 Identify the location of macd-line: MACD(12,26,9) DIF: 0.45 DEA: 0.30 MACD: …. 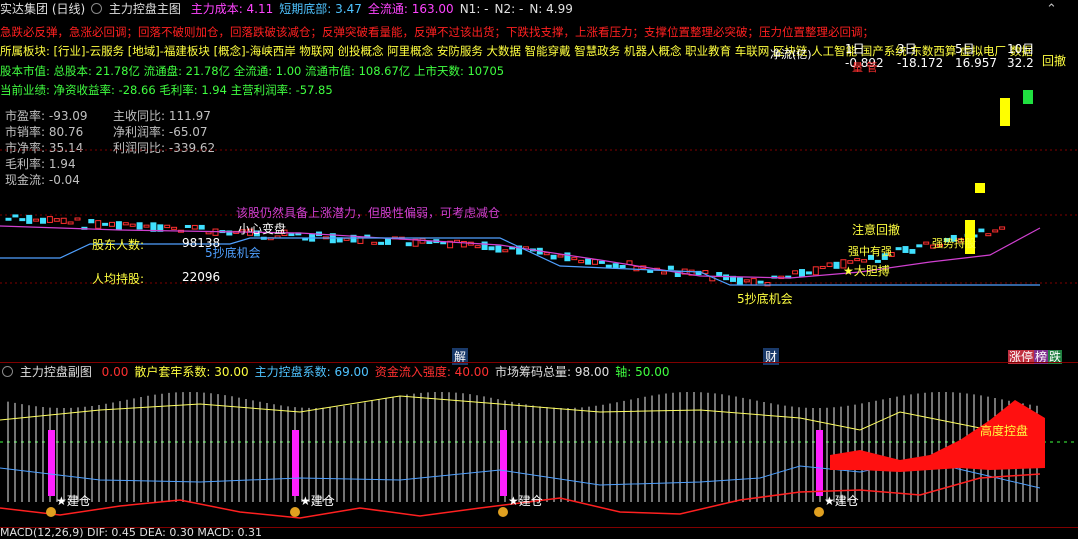
(131, 532).